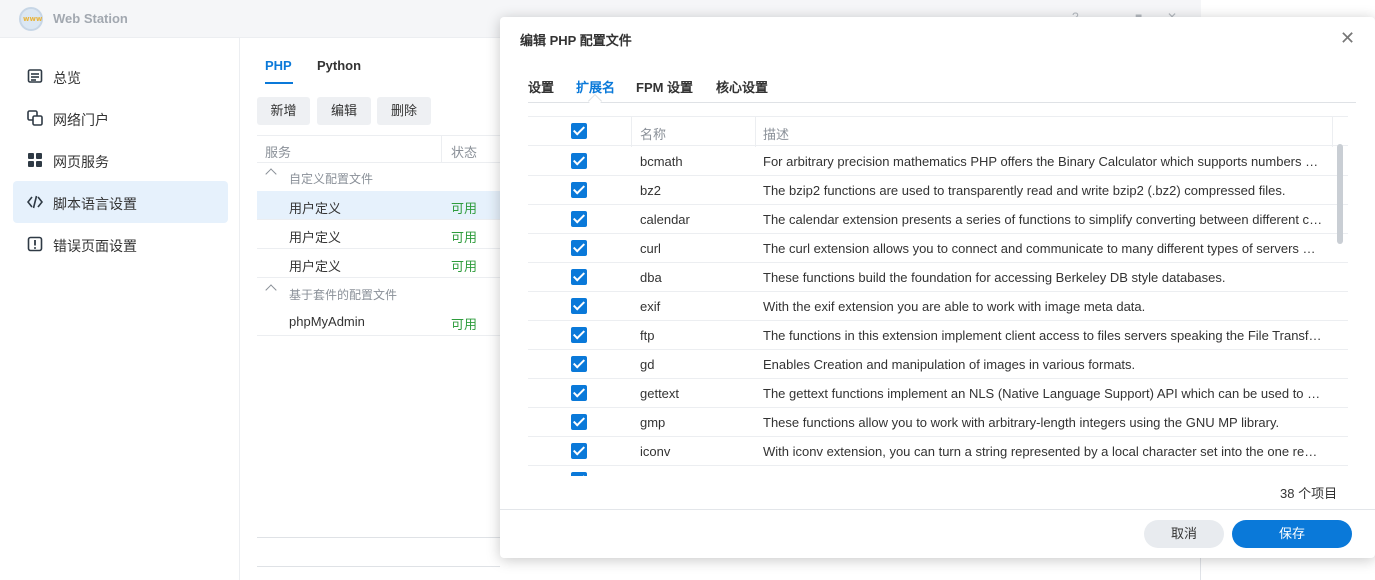 The image size is (1375, 580). Describe the element at coordinates (541, 86) in the screenshot. I see `tab-settings: 设置` at that location.